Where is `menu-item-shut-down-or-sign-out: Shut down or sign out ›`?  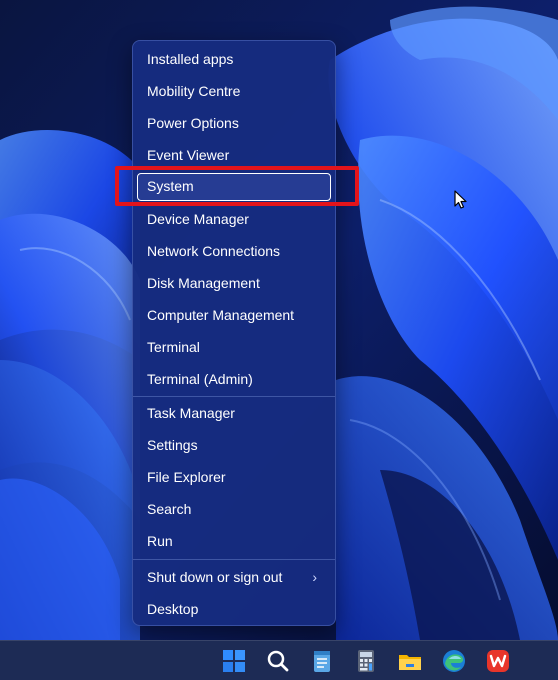 menu-item-shut-down-or-sign-out: Shut down or sign out › is located at coordinates (234, 577).